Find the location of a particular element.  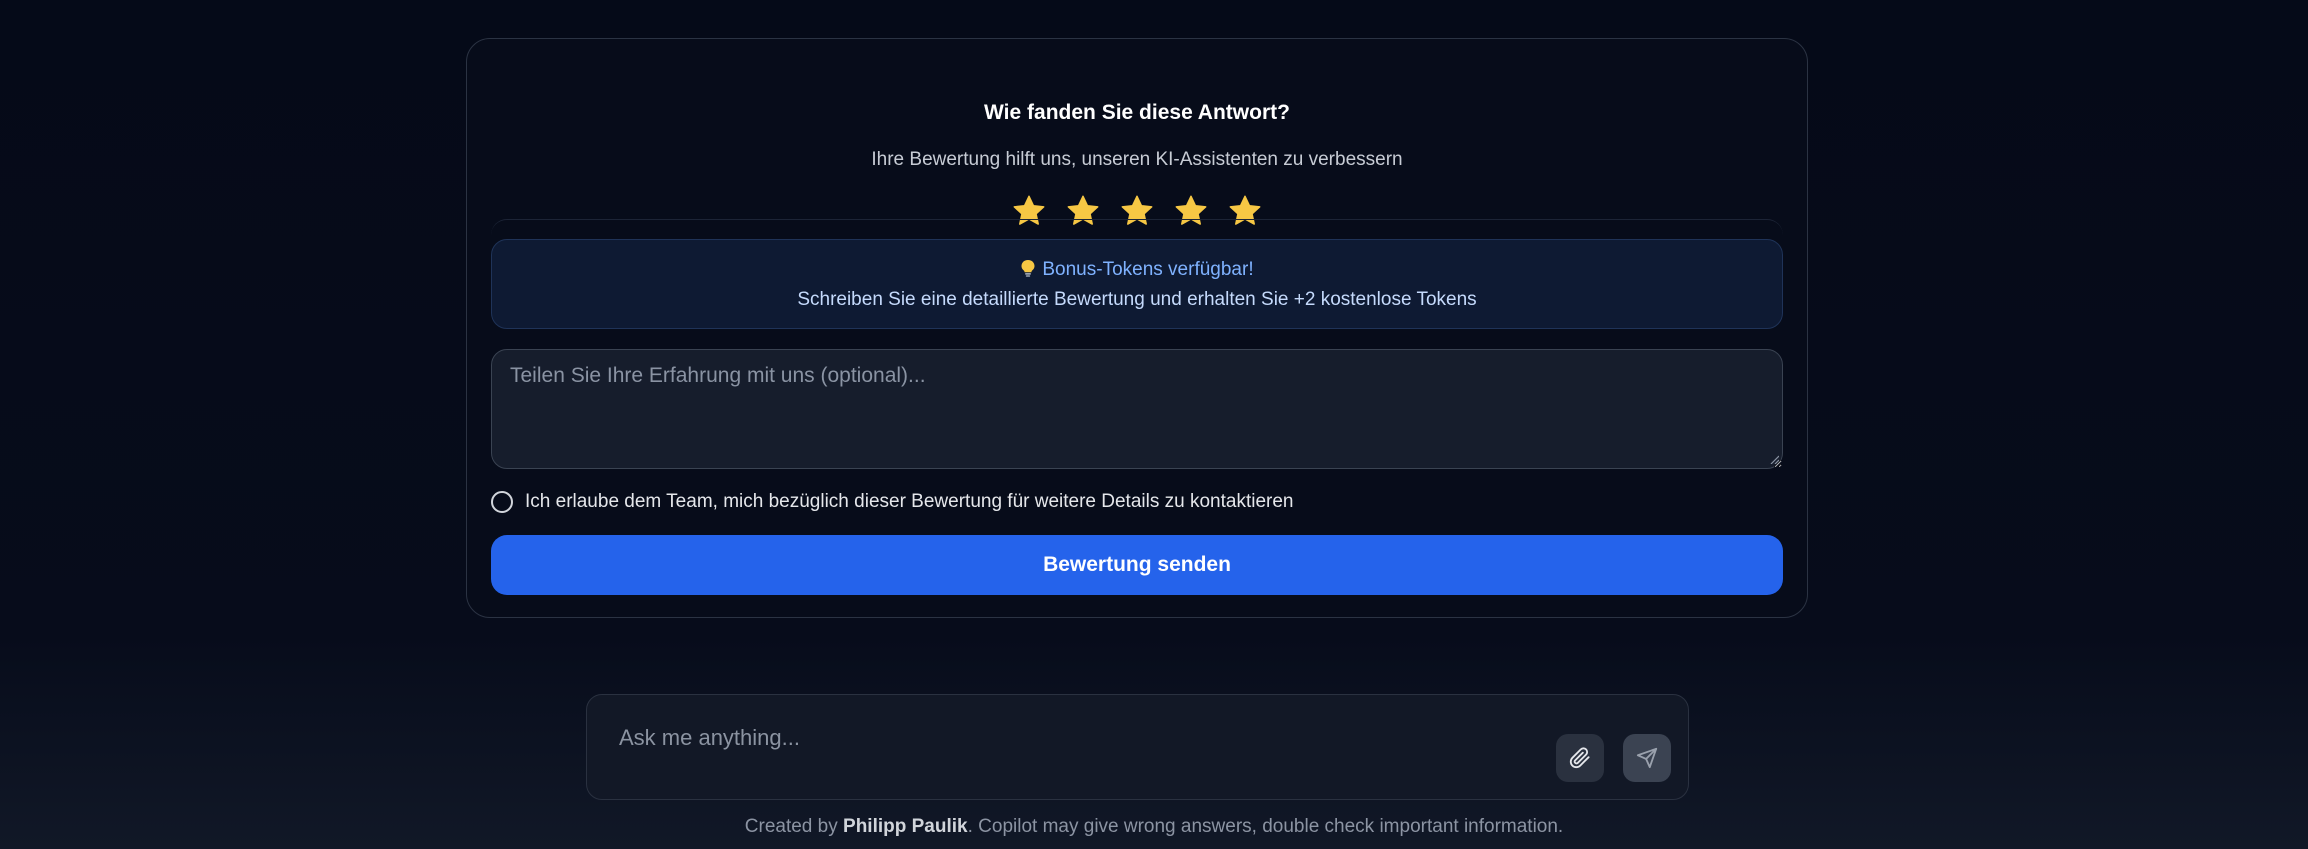

lightbulb-icon is located at coordinates (1028, 269).